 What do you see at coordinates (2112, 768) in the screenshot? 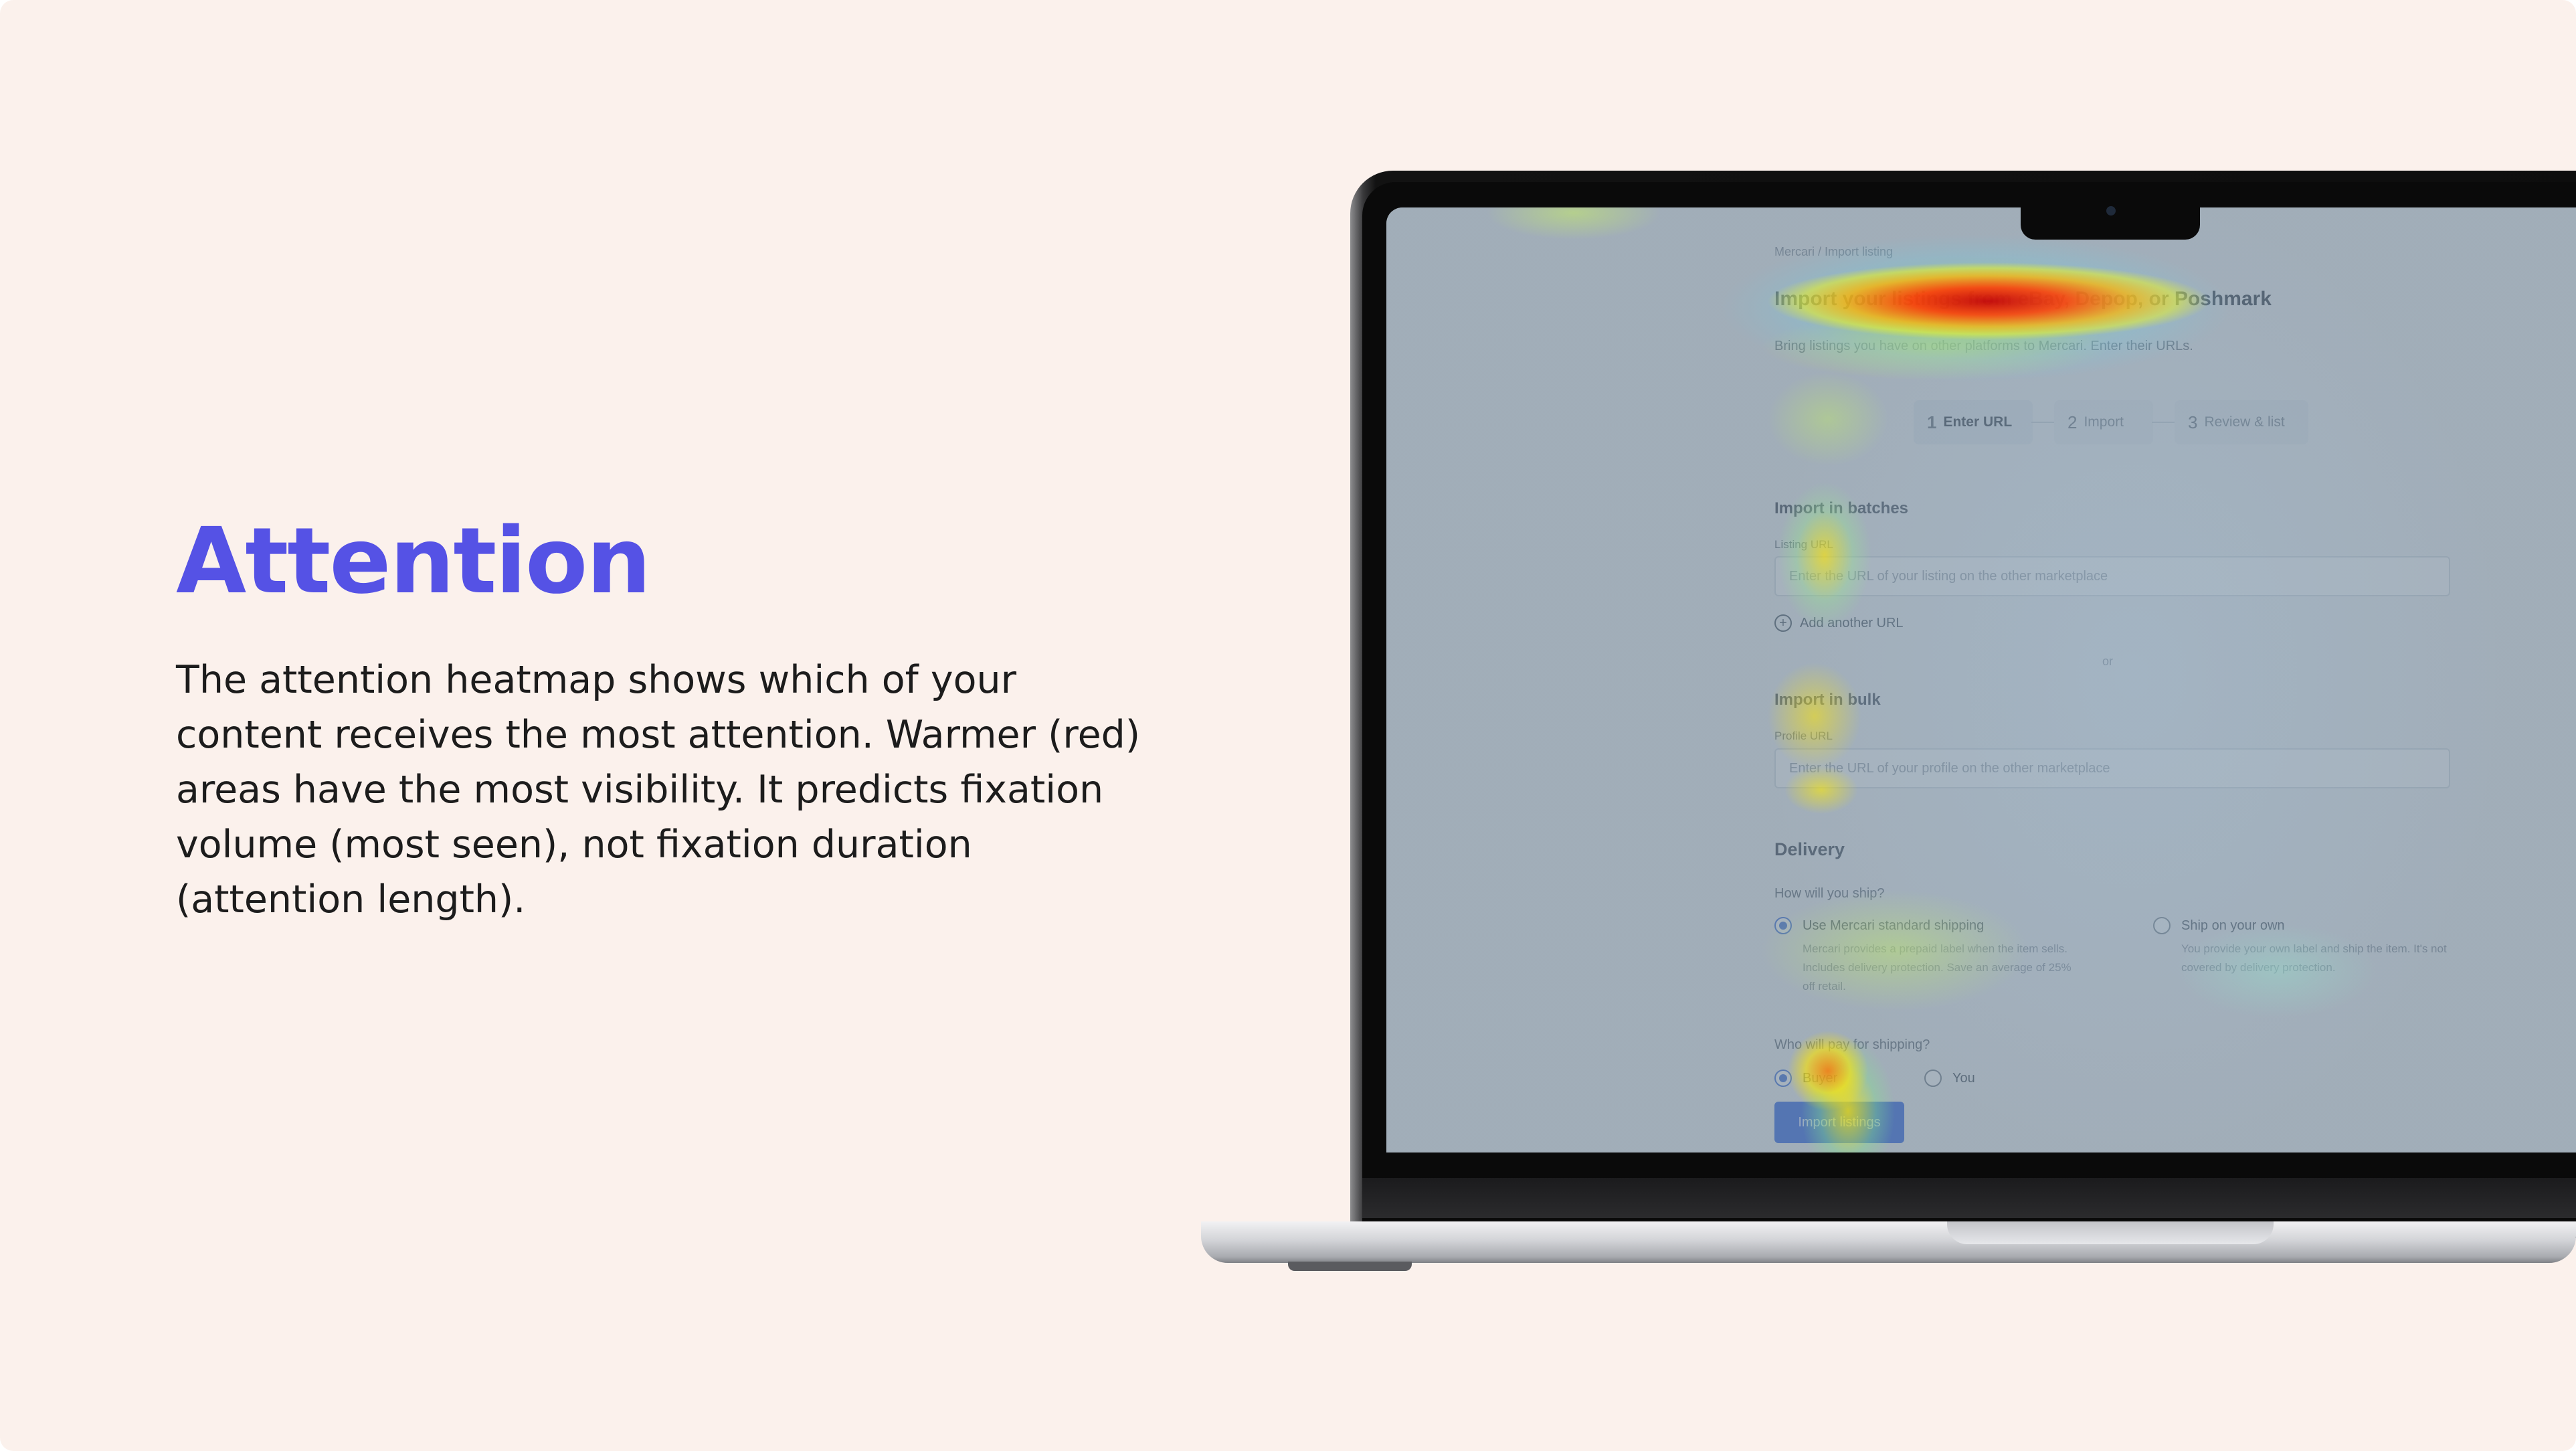
I see `profile-url-input` at bounding box center [2112, 768].